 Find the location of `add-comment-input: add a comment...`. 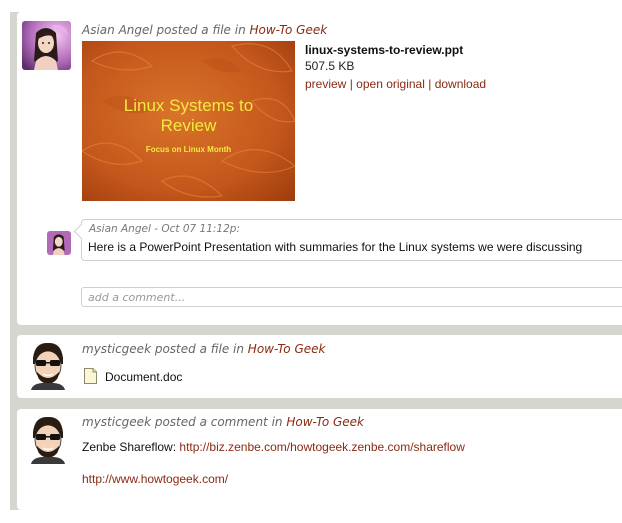

add-comment-input: add a comment... is located at coordinates (351, 297).